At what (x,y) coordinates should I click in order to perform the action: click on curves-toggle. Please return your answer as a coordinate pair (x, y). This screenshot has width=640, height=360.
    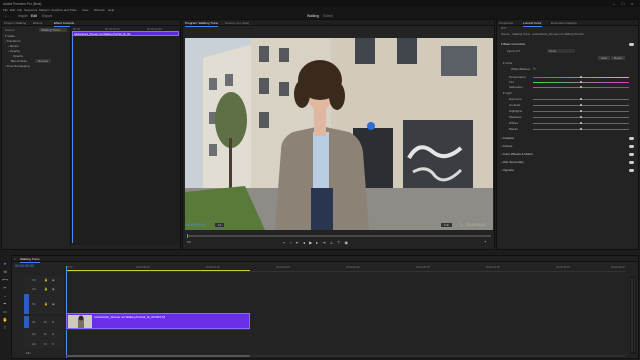
    Looking at the image, I should click on (631, 146).